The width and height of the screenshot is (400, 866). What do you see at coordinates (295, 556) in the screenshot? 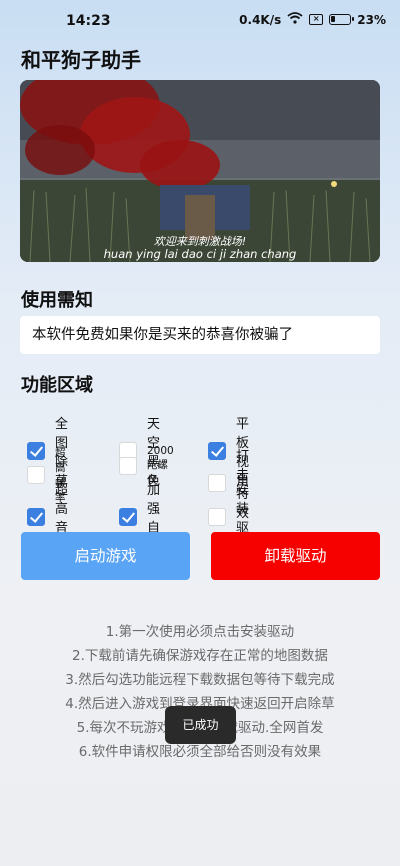
I see `uninstall-driver-button: 卸载驱动` at bounding box center [295, 556].